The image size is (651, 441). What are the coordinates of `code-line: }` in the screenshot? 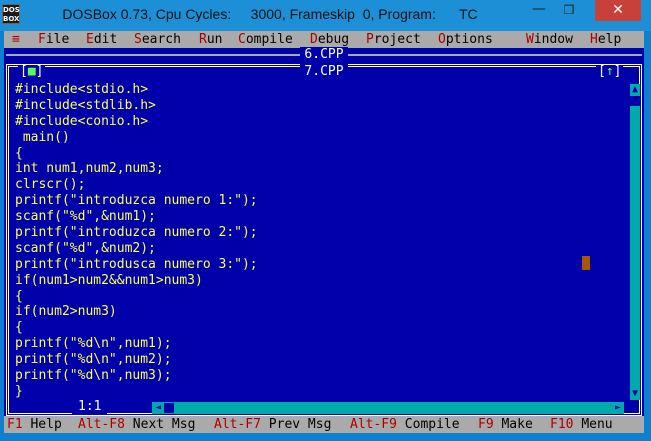 It's located at (19, 391).